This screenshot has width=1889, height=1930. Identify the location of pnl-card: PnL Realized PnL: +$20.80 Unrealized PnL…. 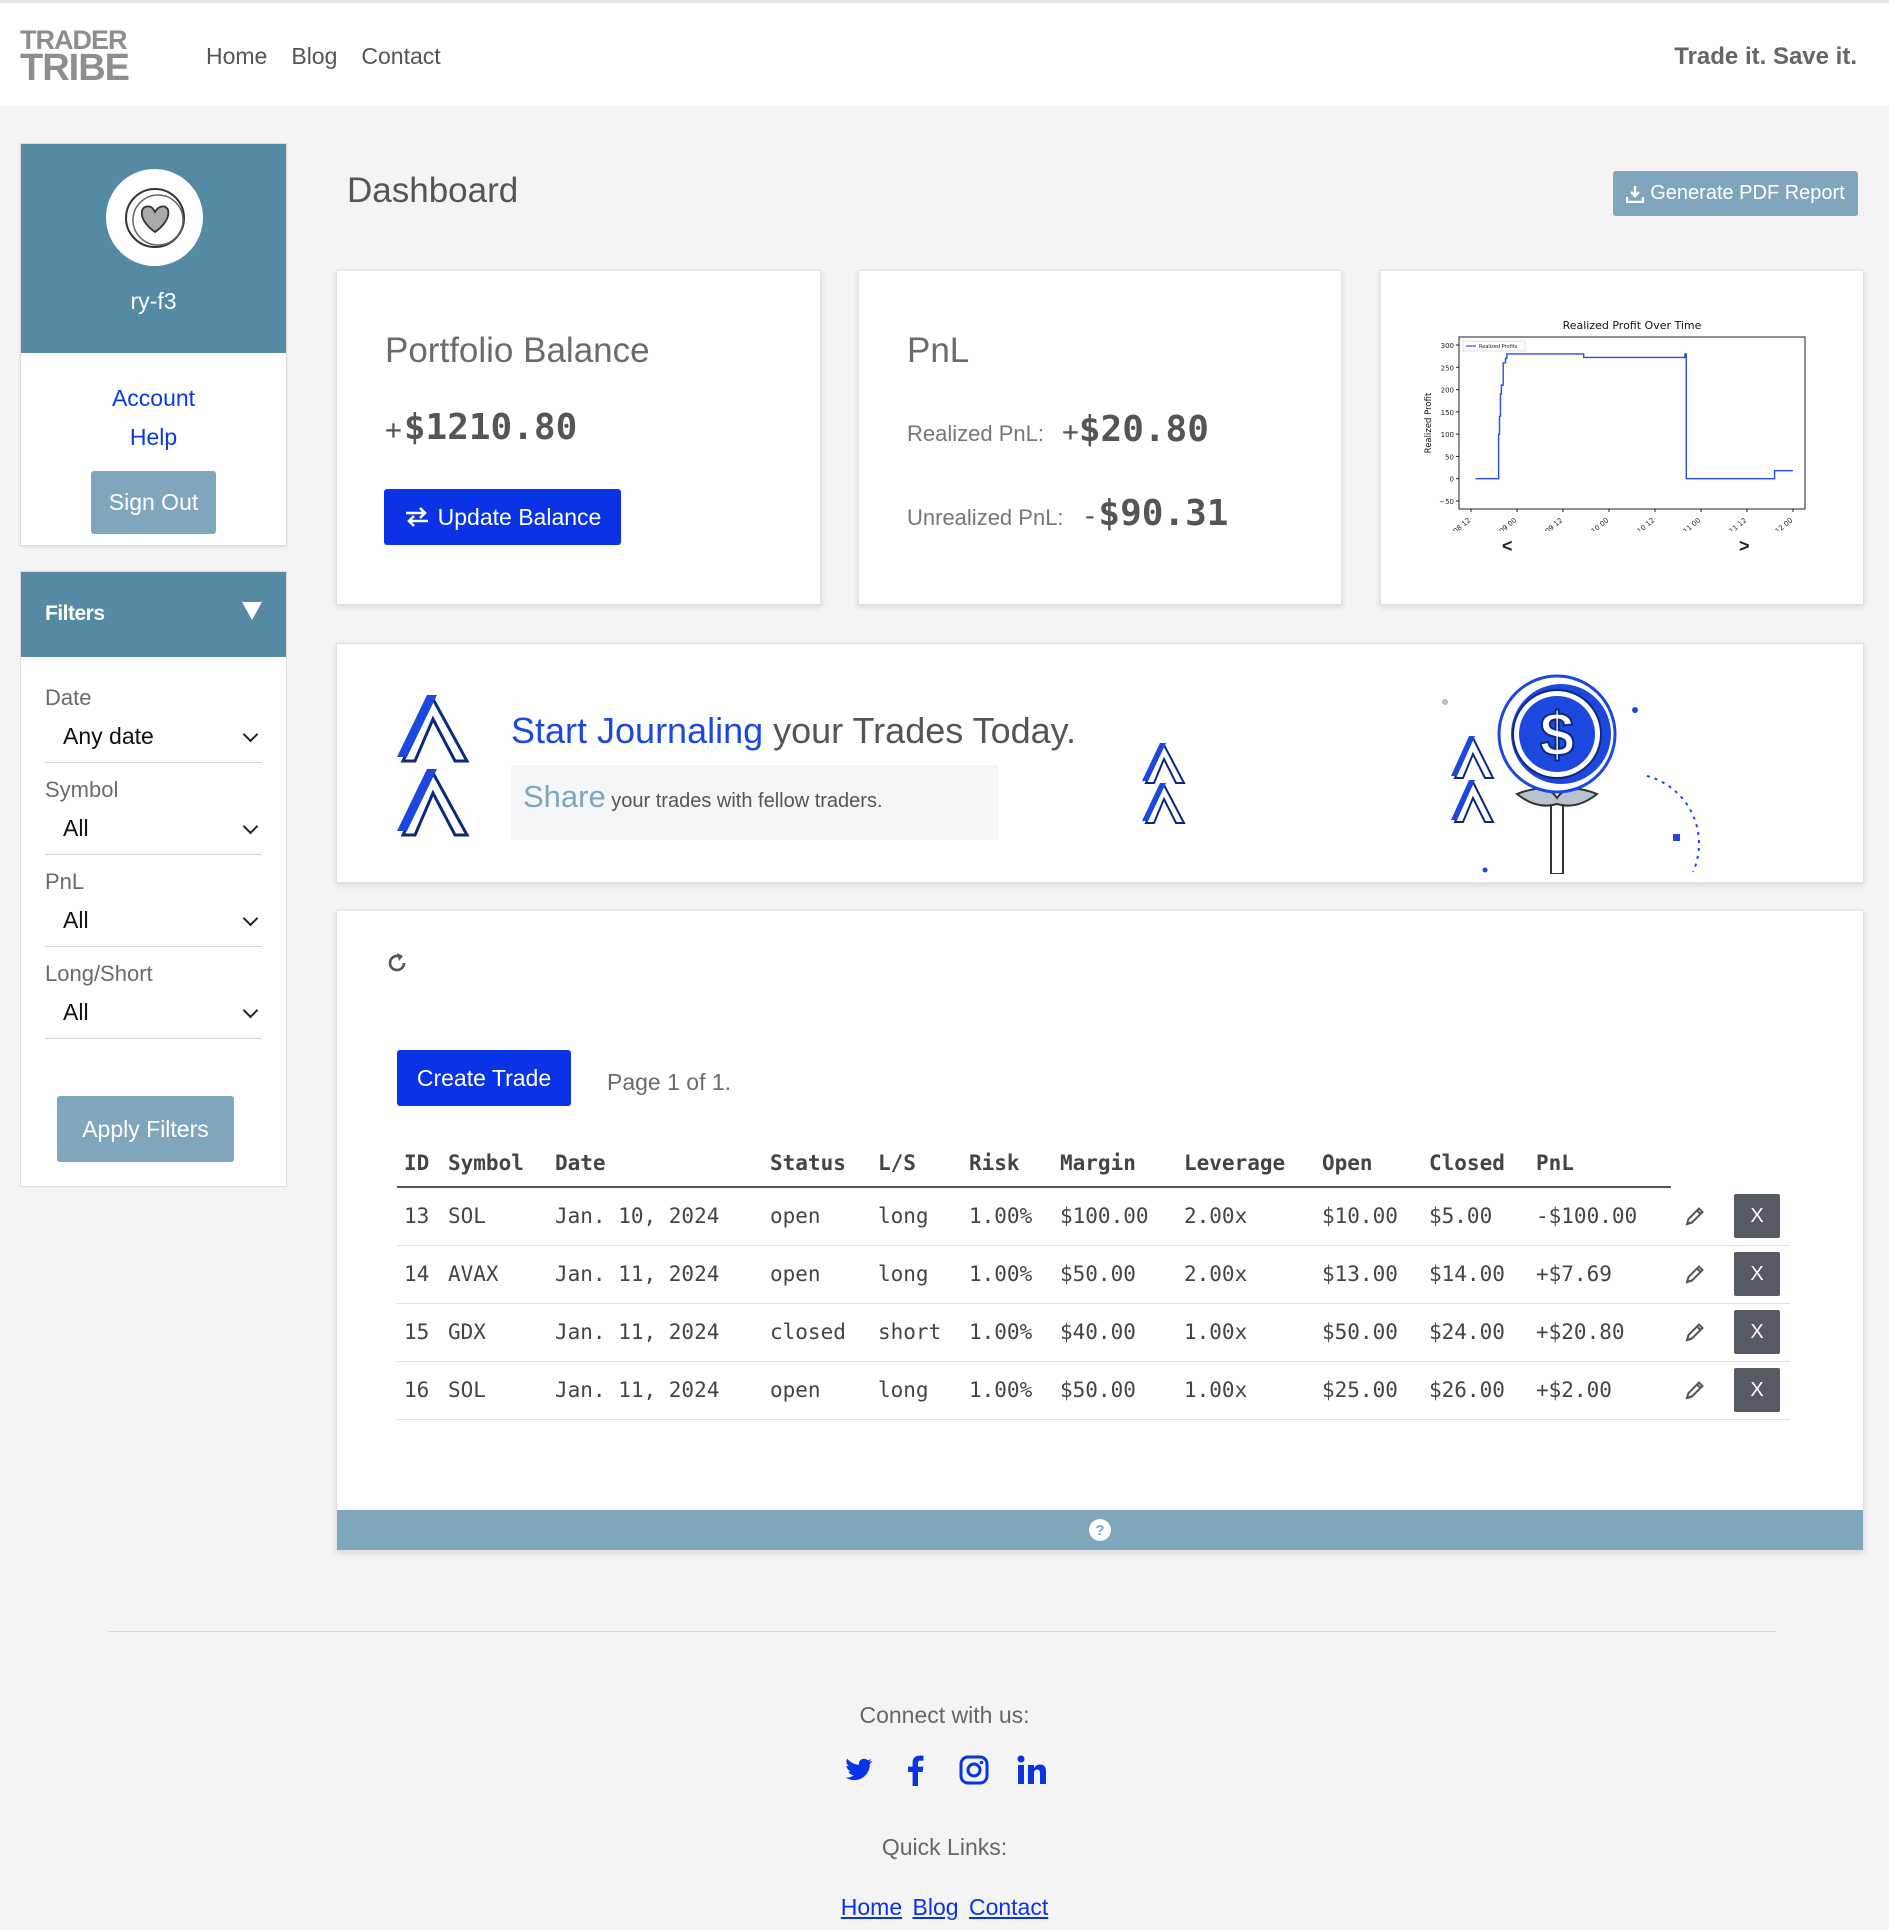
(1100, 437).